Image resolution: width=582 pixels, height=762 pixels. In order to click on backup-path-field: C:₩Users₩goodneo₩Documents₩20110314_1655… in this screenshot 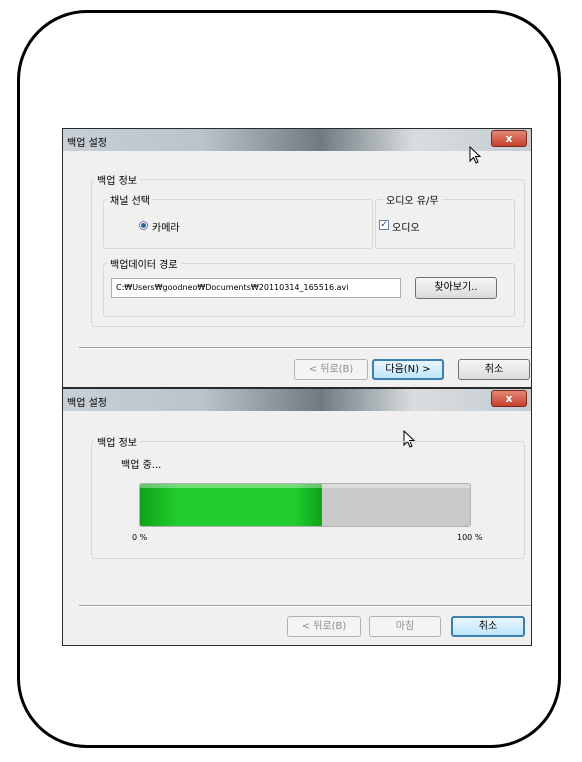, I will do `click(256, 288)`.